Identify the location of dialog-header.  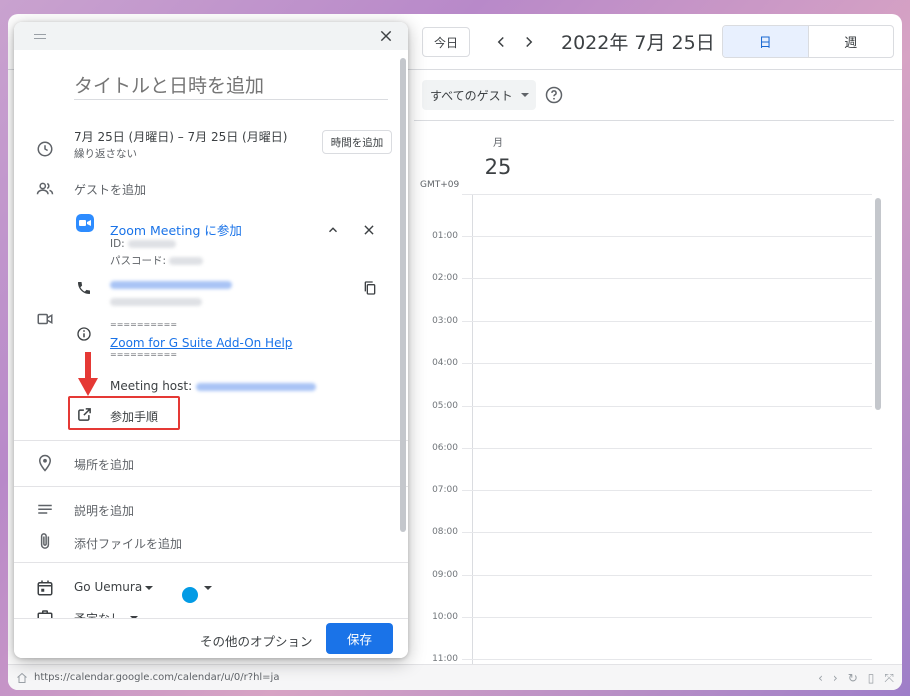
(211, 36).